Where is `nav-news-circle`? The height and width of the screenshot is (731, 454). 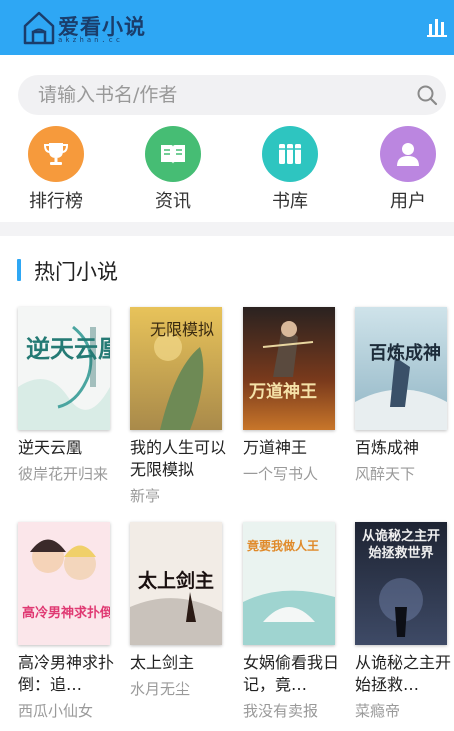
nav-news-circle is located at coordinates (173, 154).